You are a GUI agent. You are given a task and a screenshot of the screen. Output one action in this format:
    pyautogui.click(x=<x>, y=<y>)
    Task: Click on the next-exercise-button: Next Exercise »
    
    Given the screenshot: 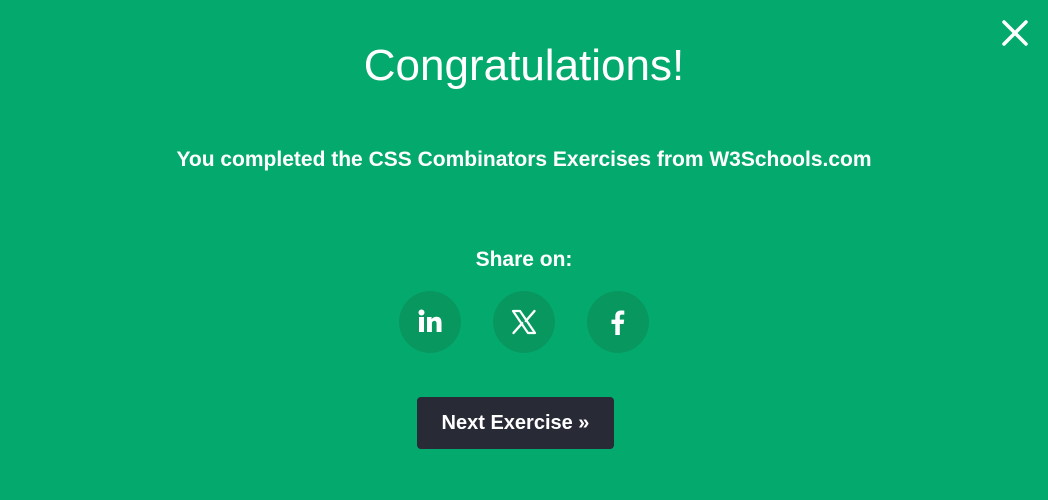 What is the action you would take?
    pyautogui.click(x=515, y=423)
    